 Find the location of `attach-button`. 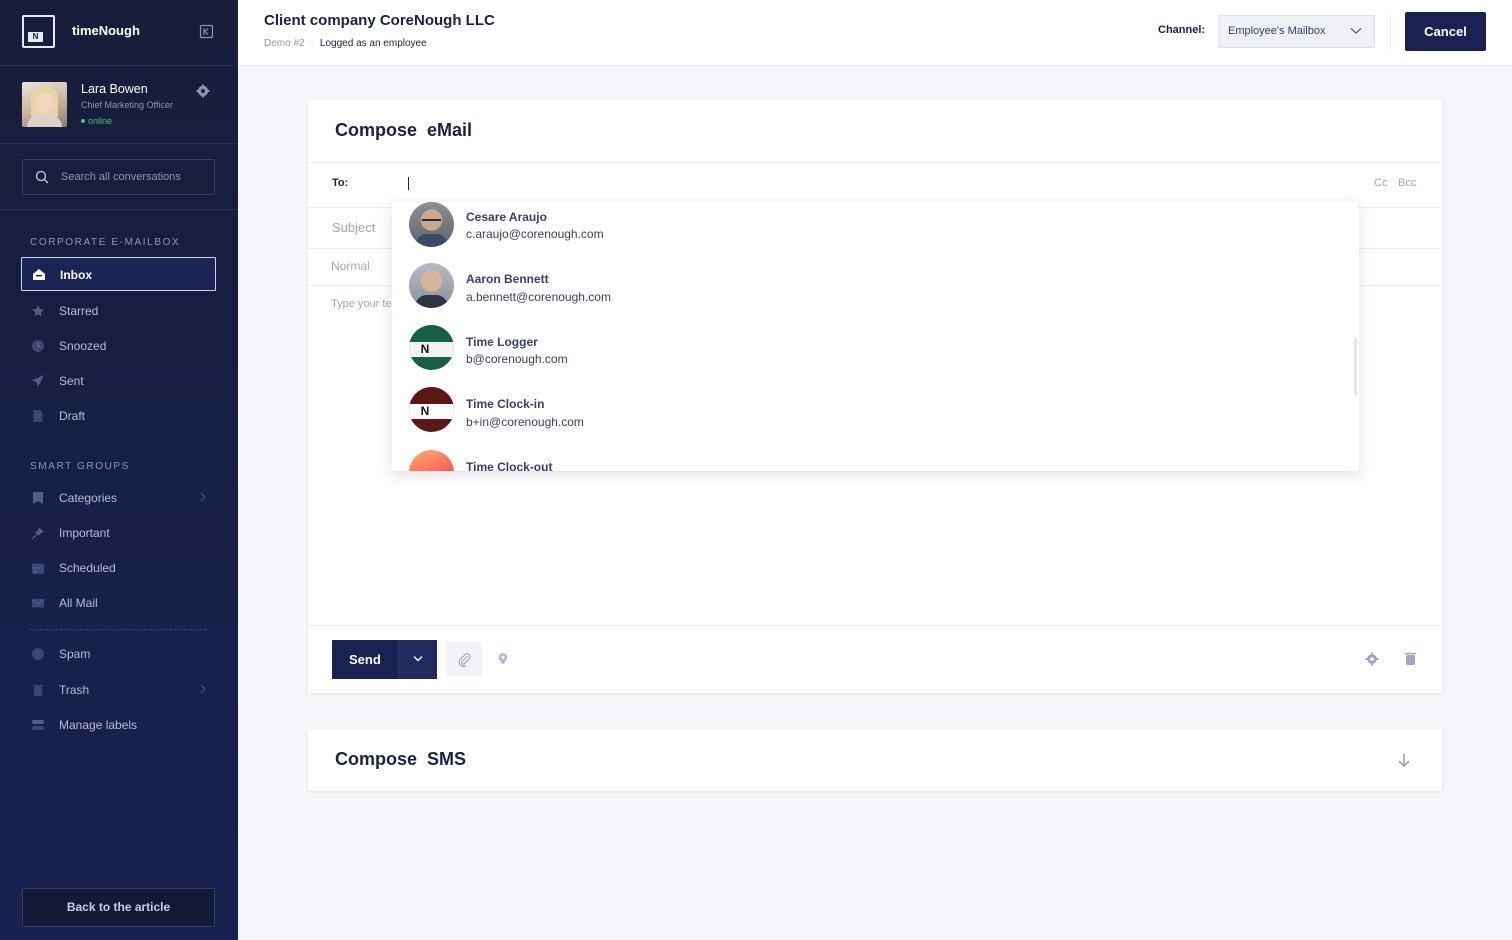

attach-button is located at coordinates (464, 659).